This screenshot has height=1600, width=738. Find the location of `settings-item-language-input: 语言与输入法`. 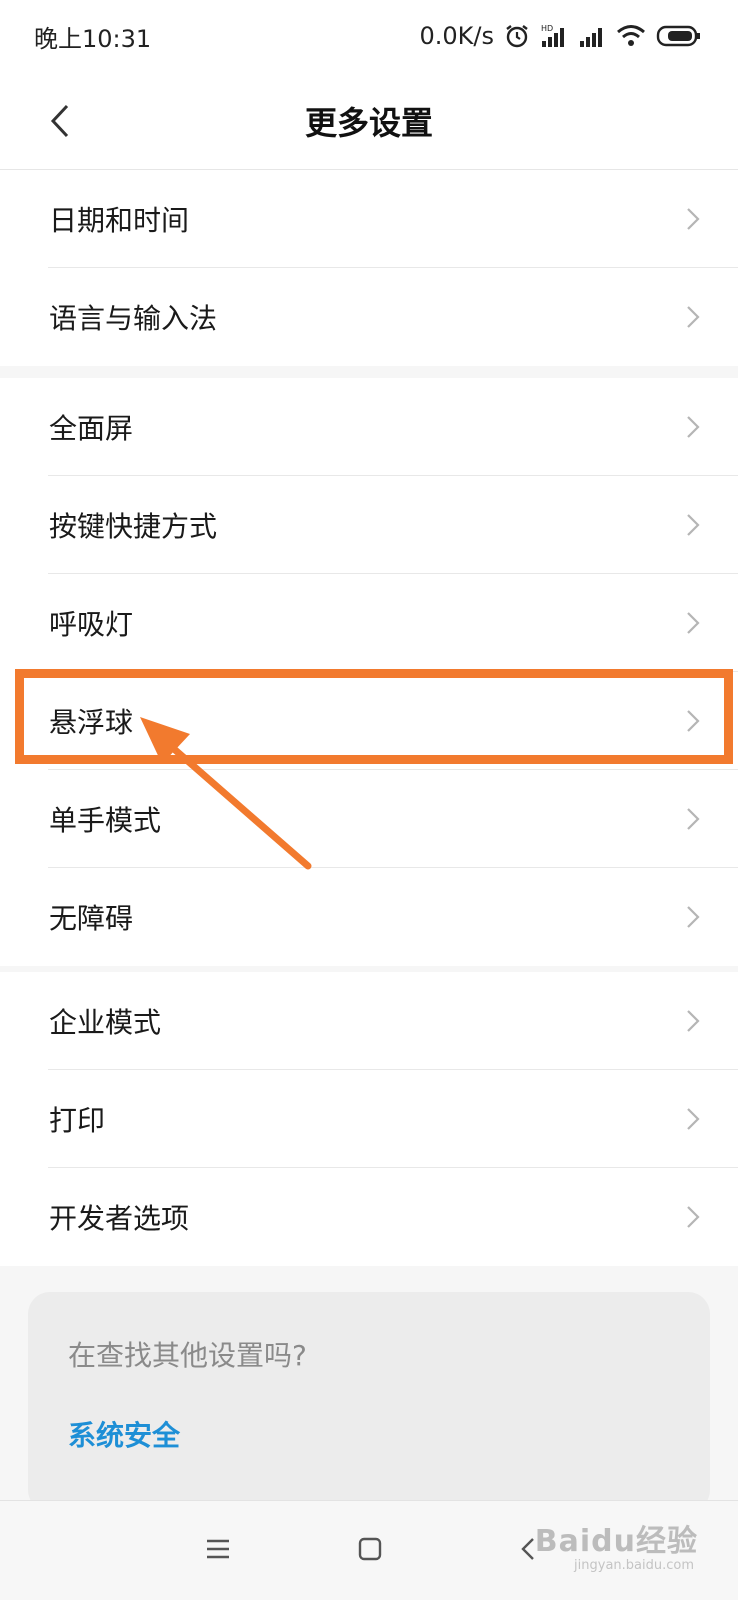

settings-item-language-input: 语言与输入法 is located at coordinates (369, 317).